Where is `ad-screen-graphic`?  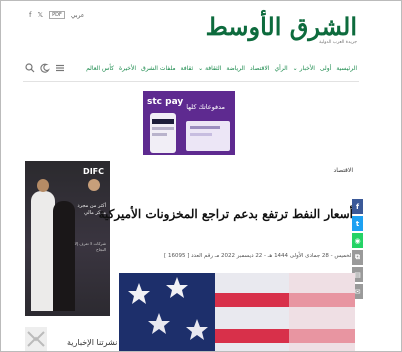 ad-screen-graphic is located at coordinates (208, 136).